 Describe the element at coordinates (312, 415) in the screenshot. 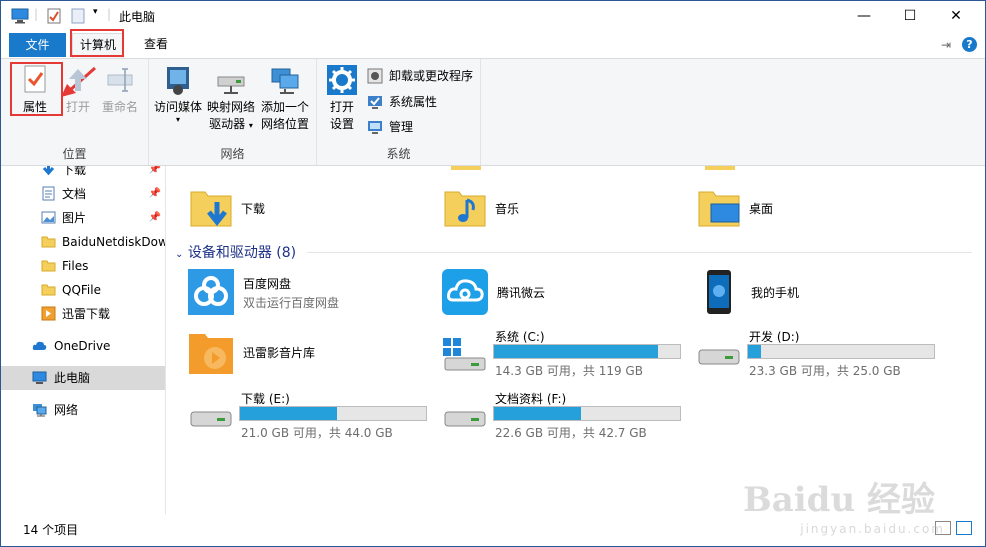

I see `drive-e: 下载 (E:) 21.0 GB 可用，共 44.0 GB` at that location.